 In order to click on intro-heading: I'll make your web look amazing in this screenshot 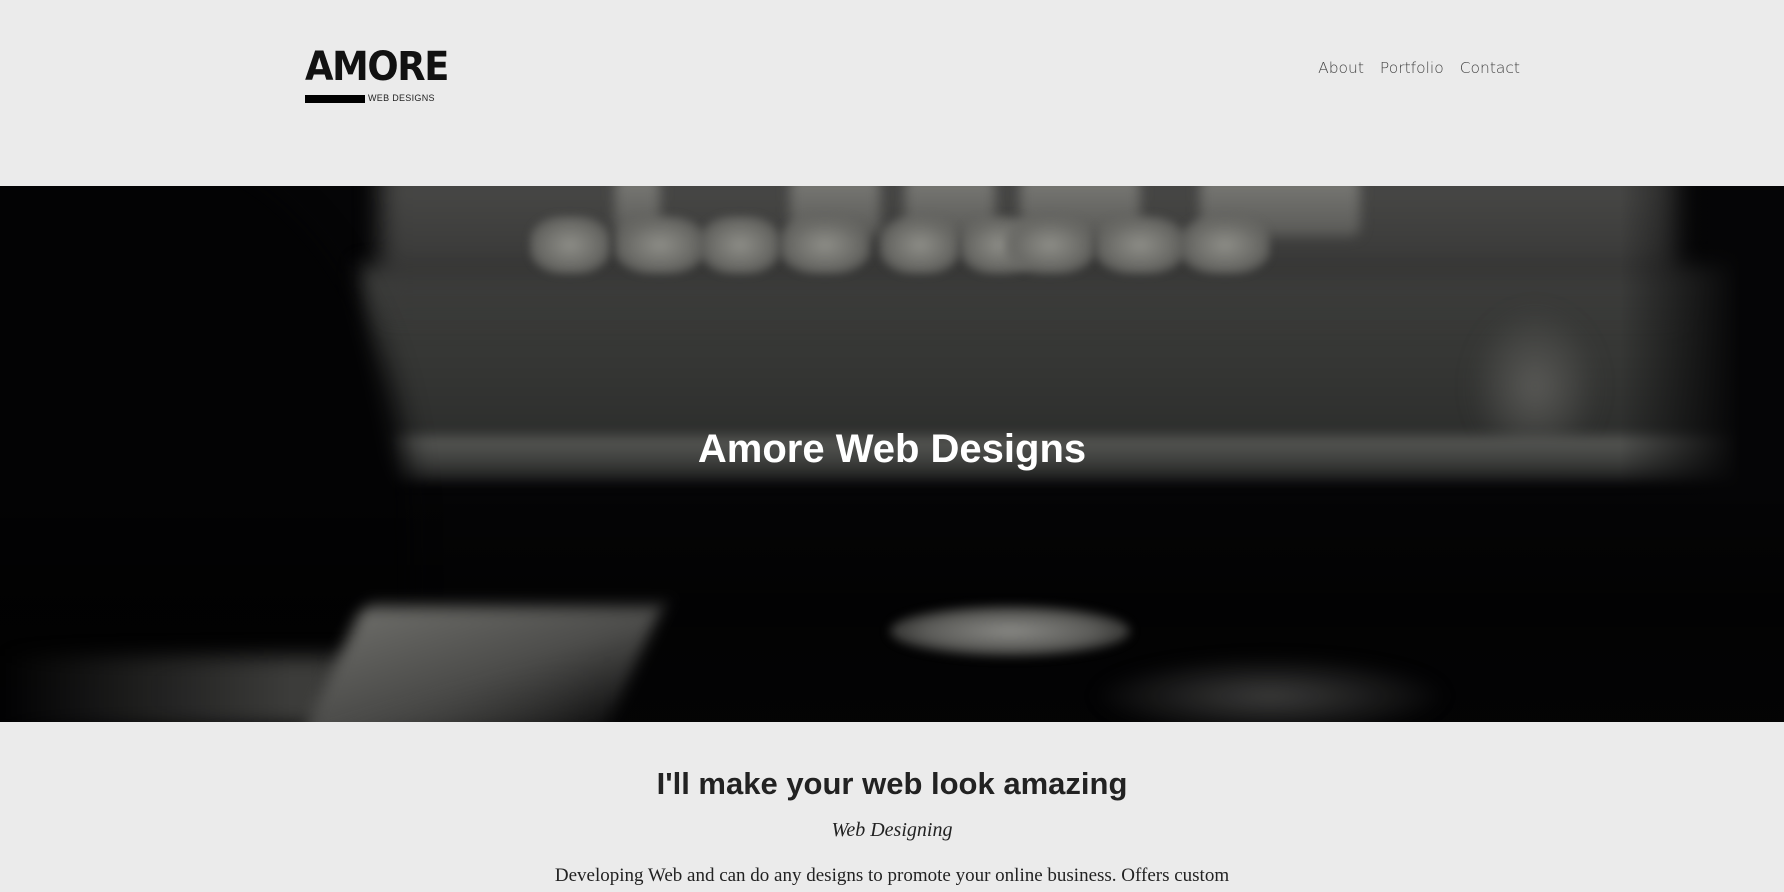, I will do `click(892, 783)`.